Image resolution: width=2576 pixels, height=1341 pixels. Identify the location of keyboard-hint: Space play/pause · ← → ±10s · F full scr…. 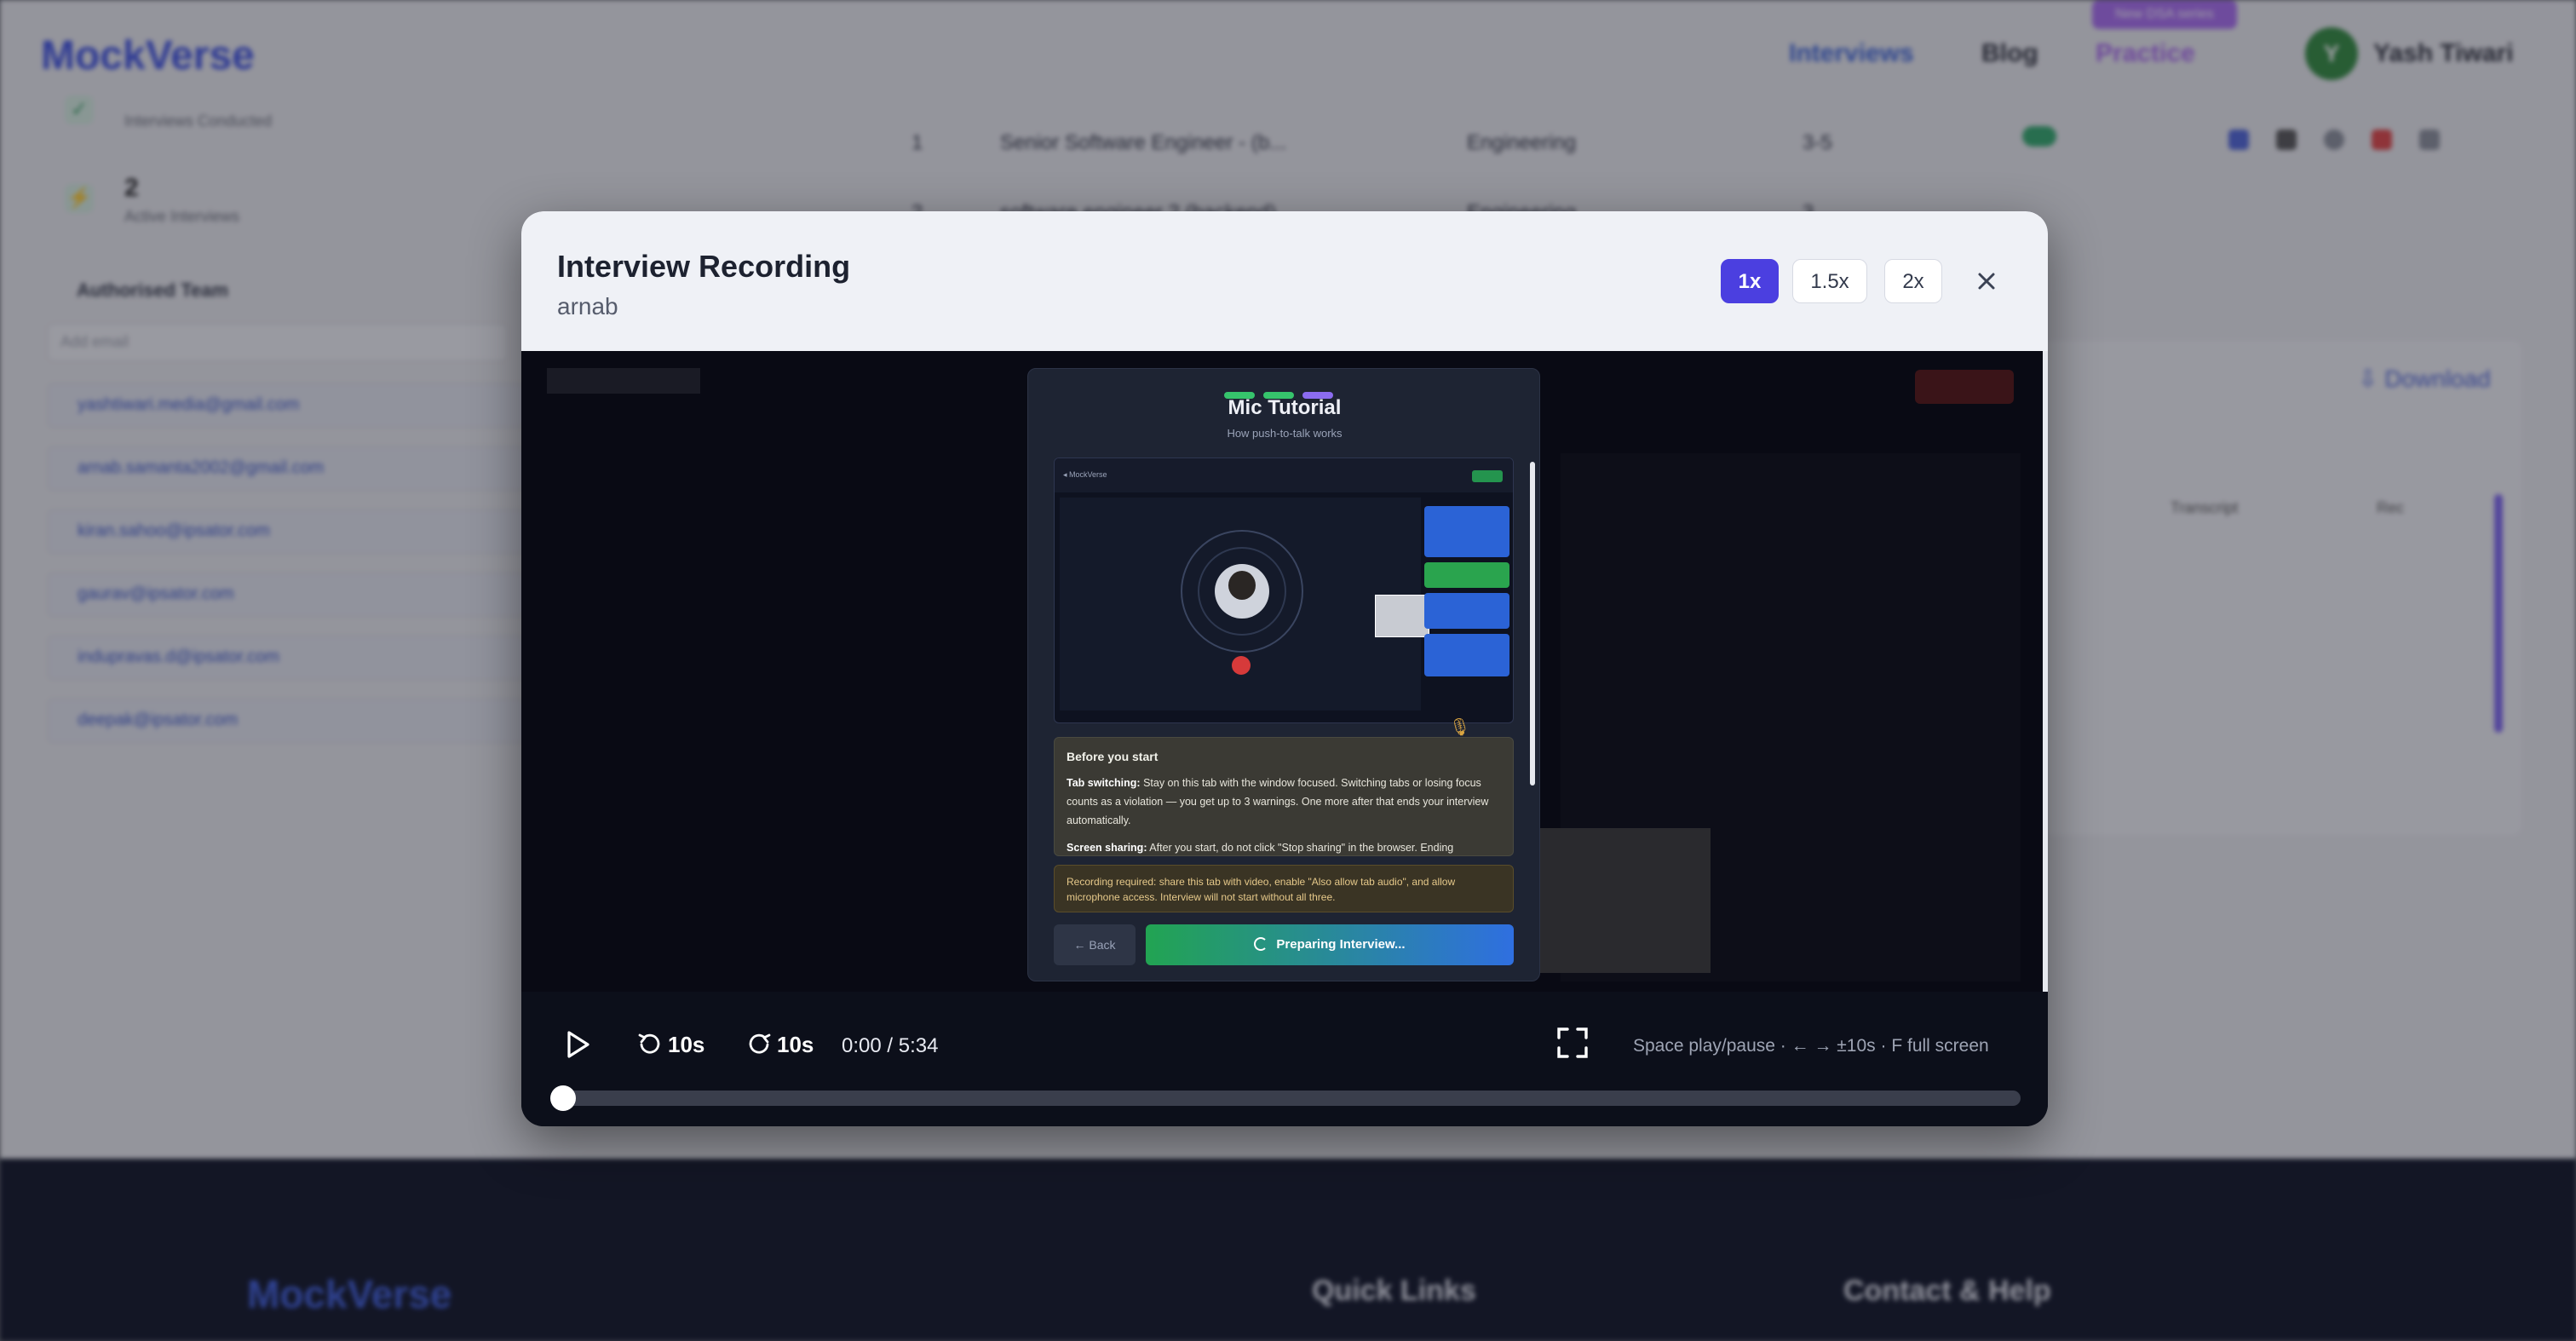
(1811, 1046).